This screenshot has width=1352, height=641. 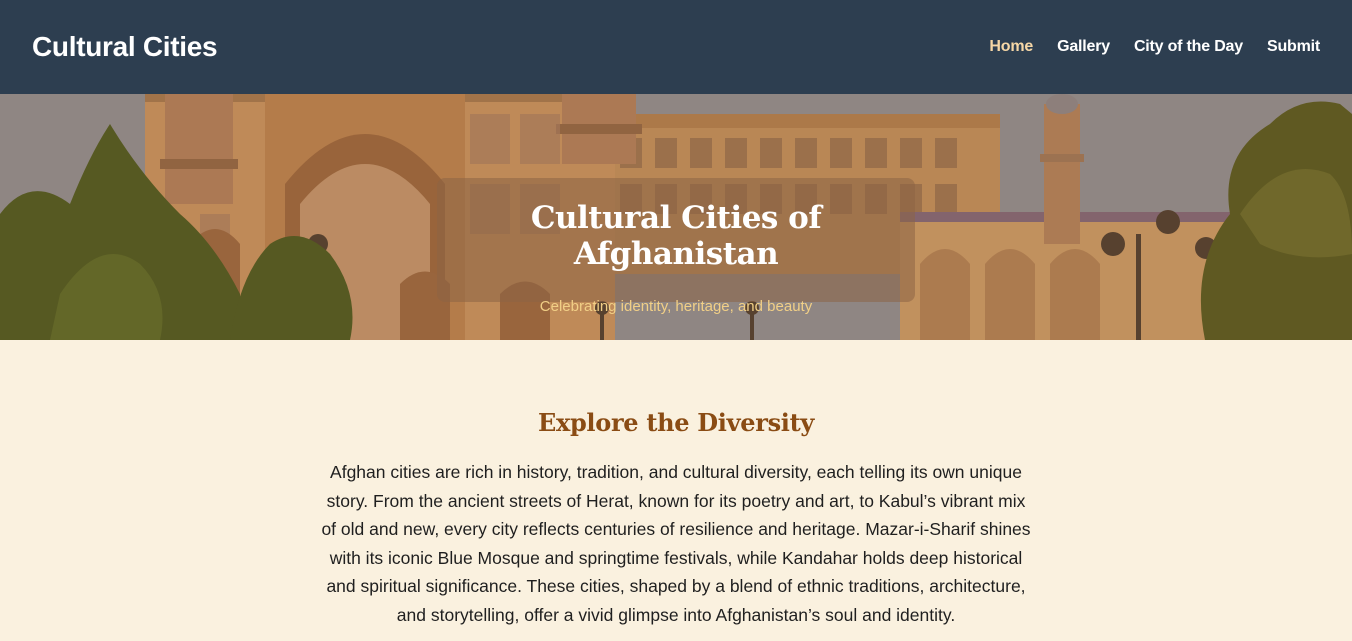 I want to click on nav-link-submit: Submit, so click(x=1293, y=47).